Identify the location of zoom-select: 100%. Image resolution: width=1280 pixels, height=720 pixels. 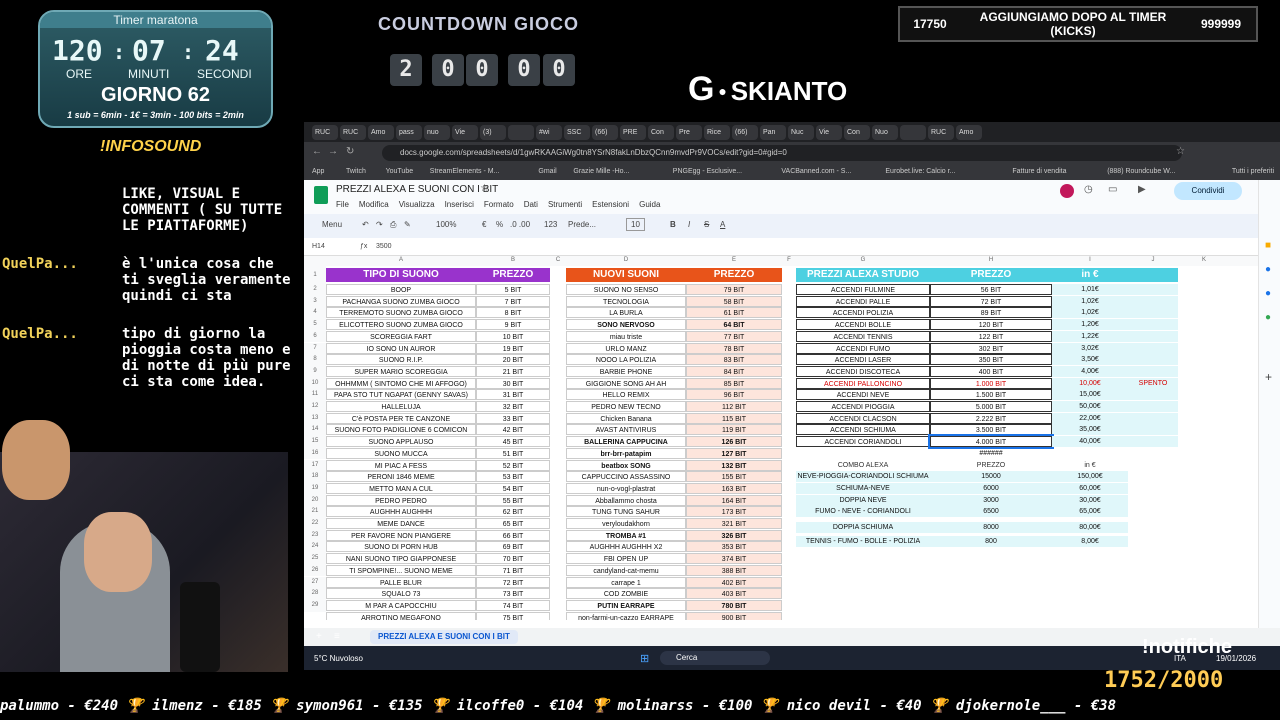
(446, 224).